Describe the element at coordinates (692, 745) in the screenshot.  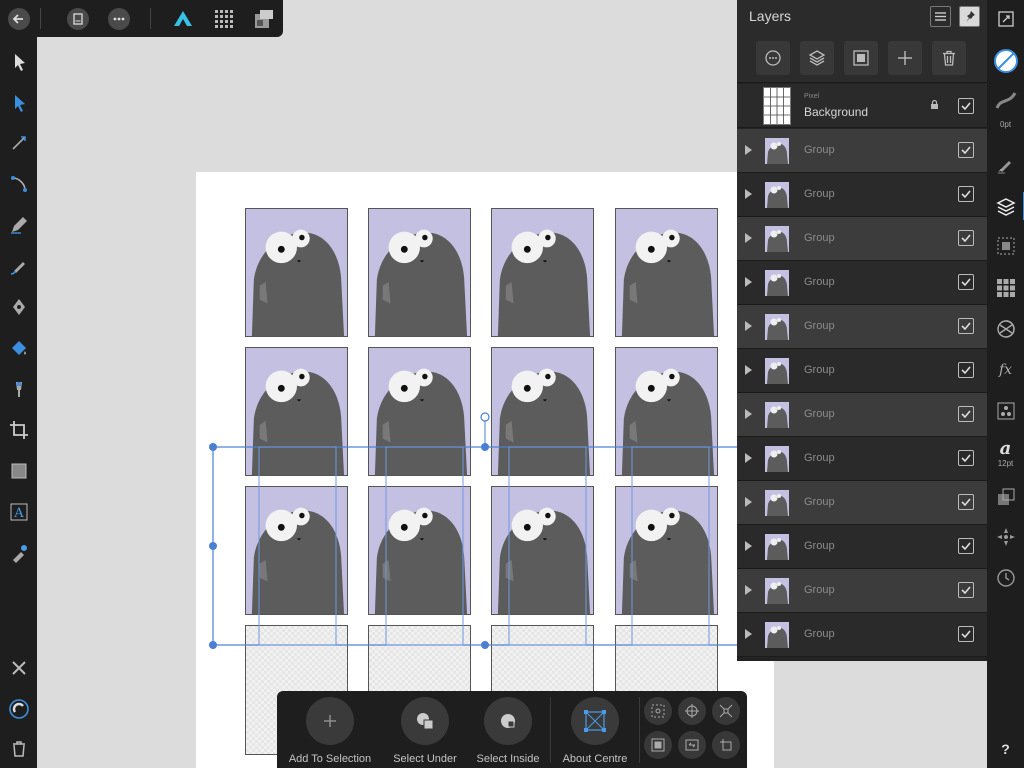
I see `flip-icon` at that location.